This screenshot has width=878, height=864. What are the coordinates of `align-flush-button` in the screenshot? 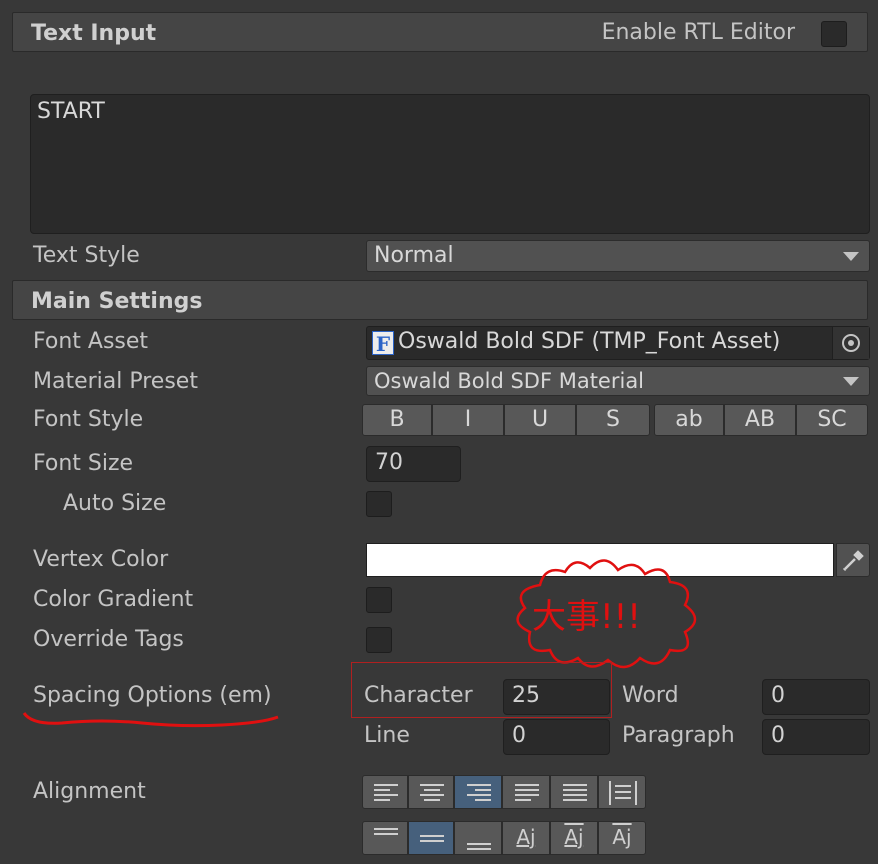 It's located at (574, 792).